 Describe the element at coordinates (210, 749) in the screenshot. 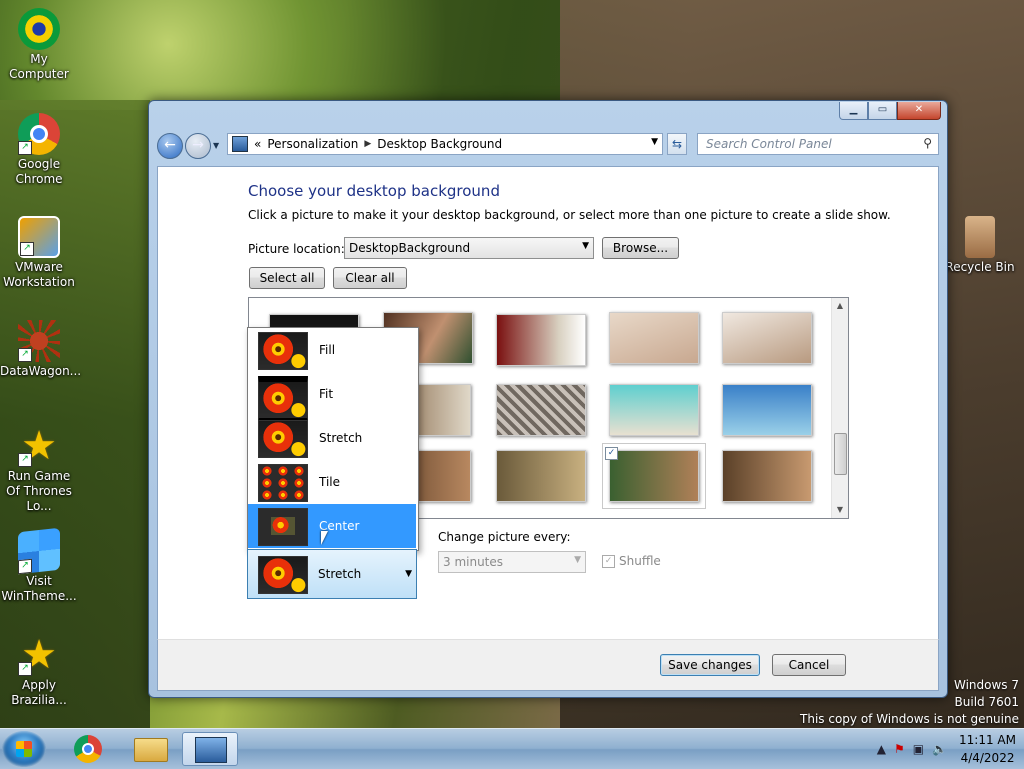

I see `taskbar-control-panel` at that location.